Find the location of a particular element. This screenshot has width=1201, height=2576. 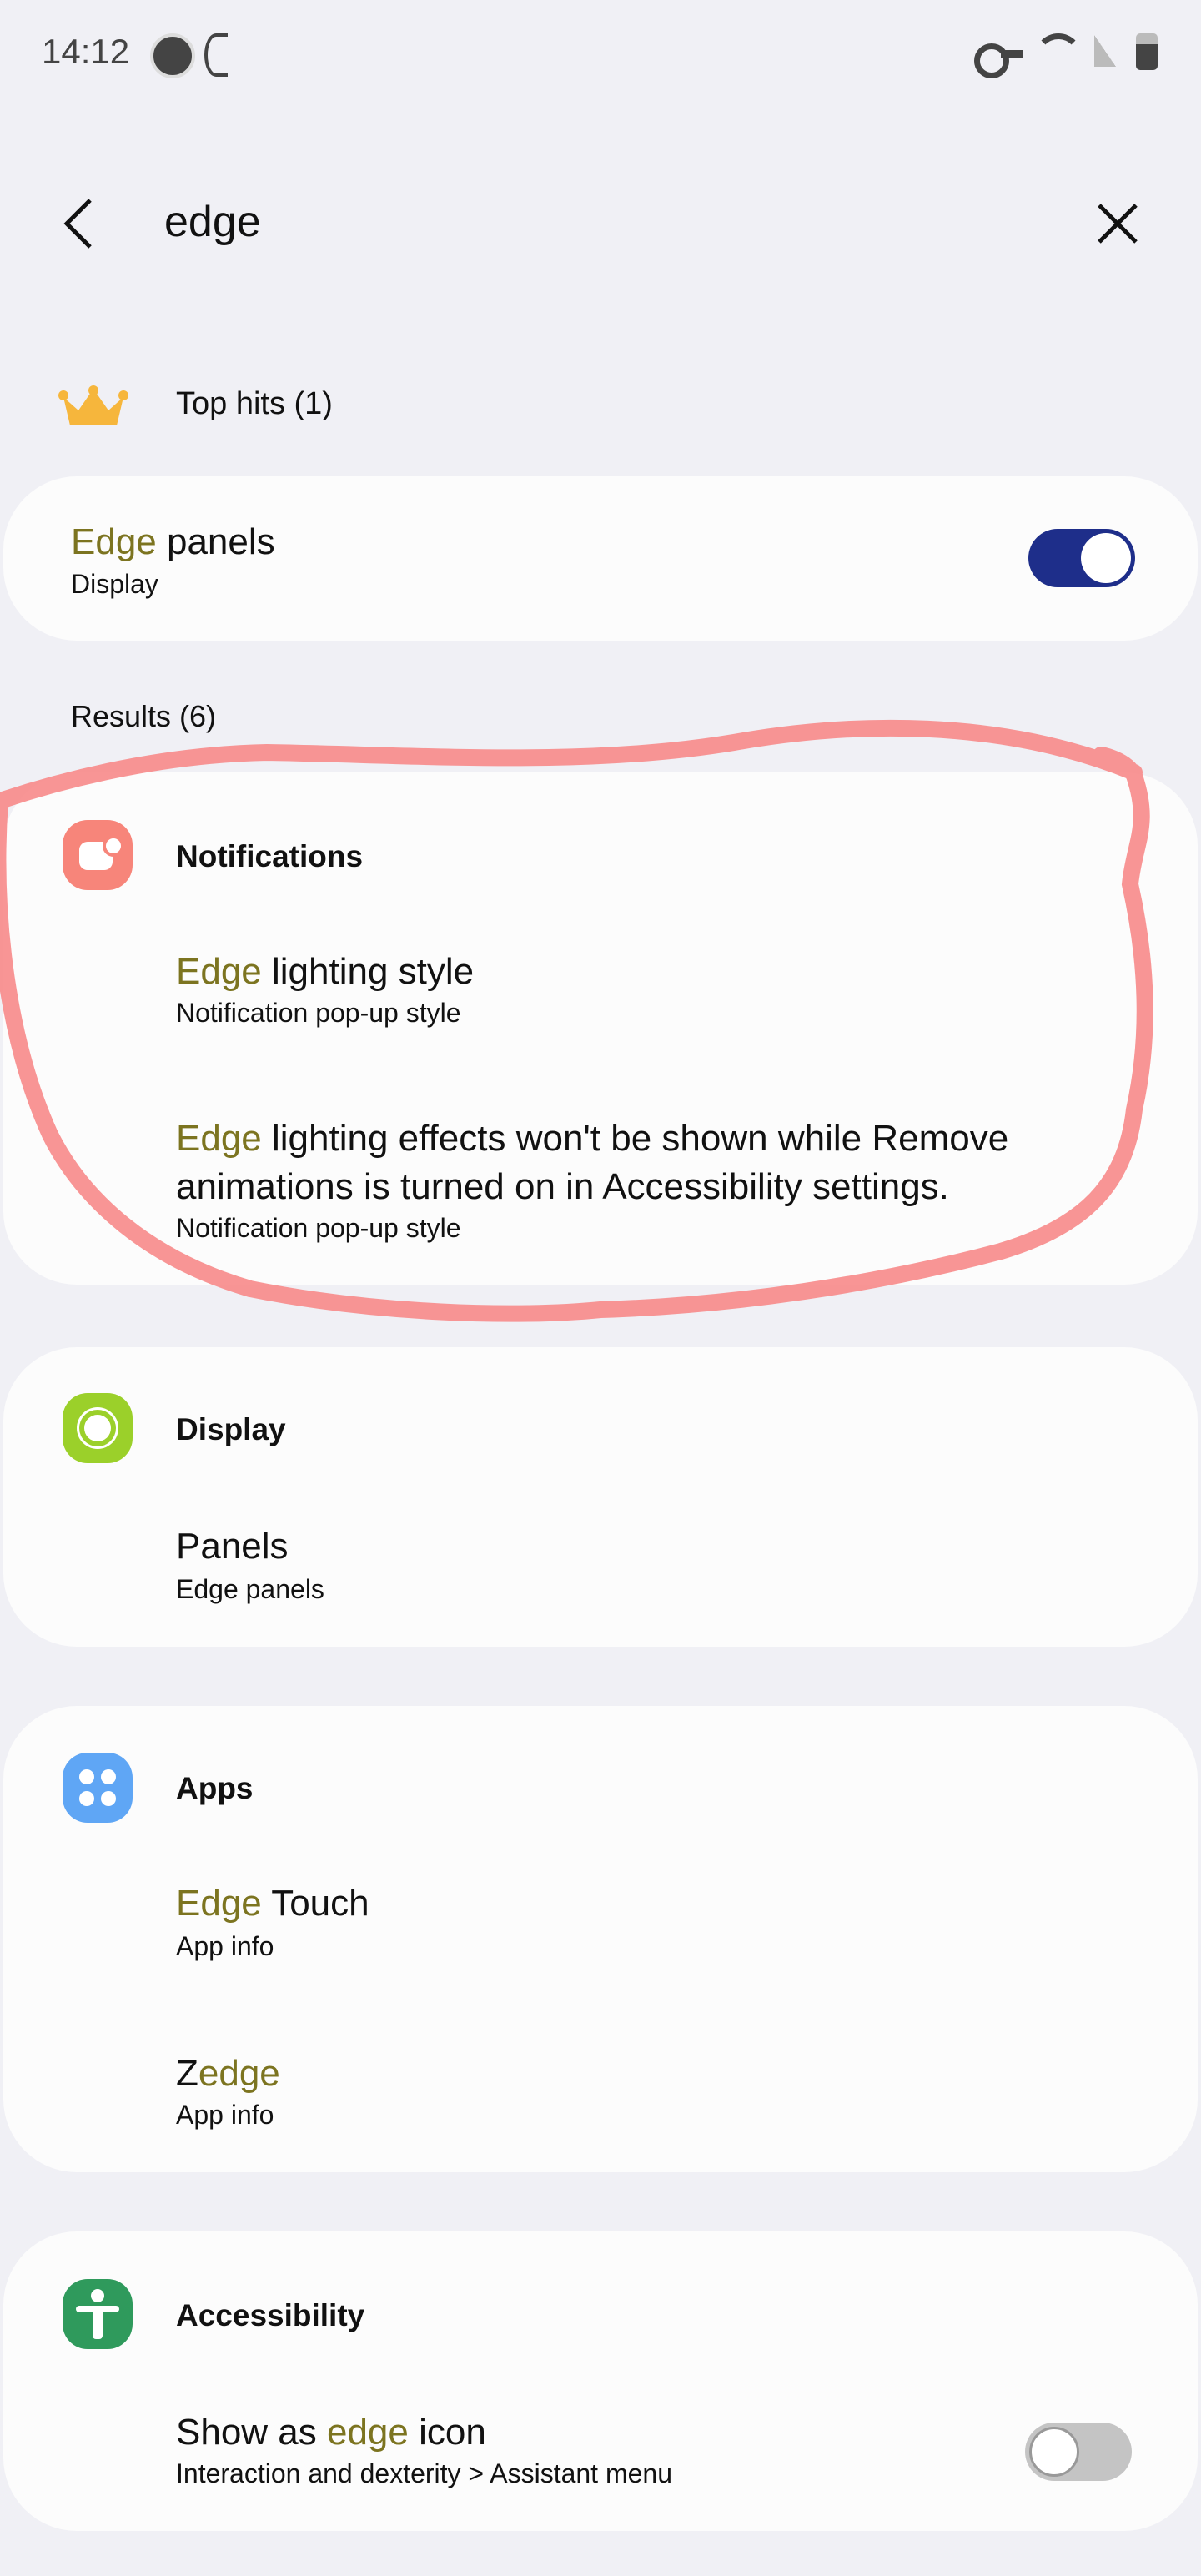

nordvpn-icon is located at coordinates (173, 55).